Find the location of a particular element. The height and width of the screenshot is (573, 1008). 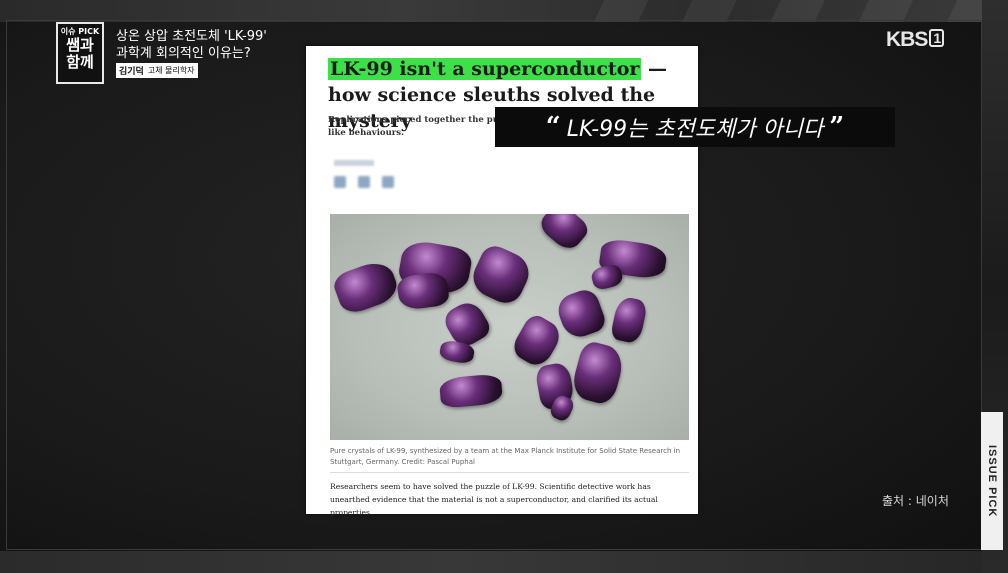

channel-number: 1 is located at coordinates (937, 38).